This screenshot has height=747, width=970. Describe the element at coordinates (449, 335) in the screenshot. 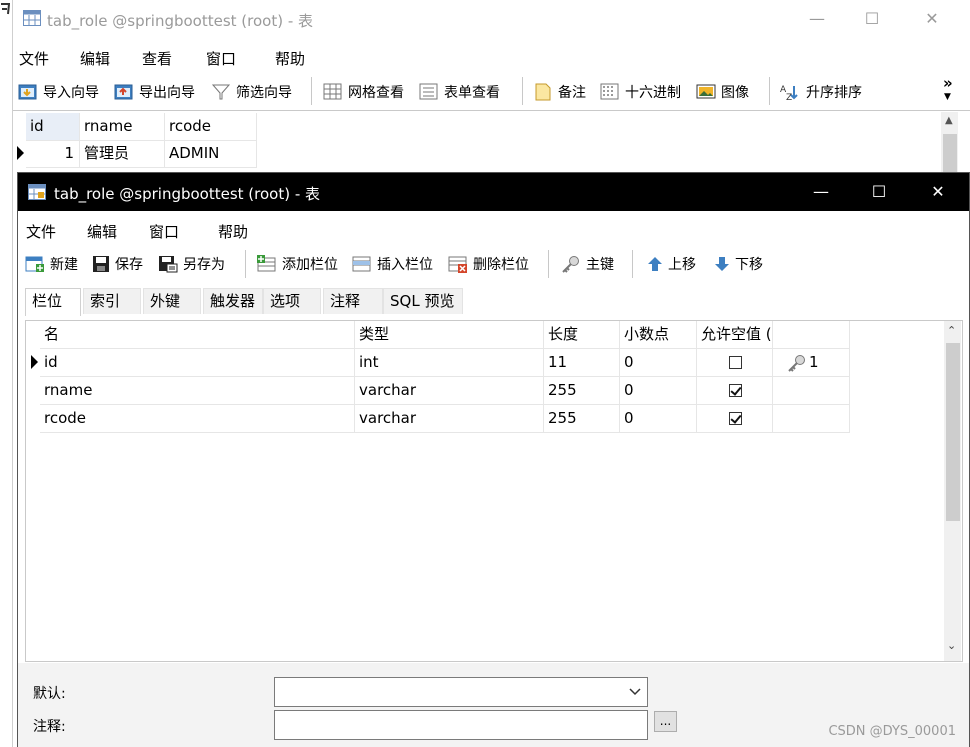

I see `col-header-type: 类型` at that location.